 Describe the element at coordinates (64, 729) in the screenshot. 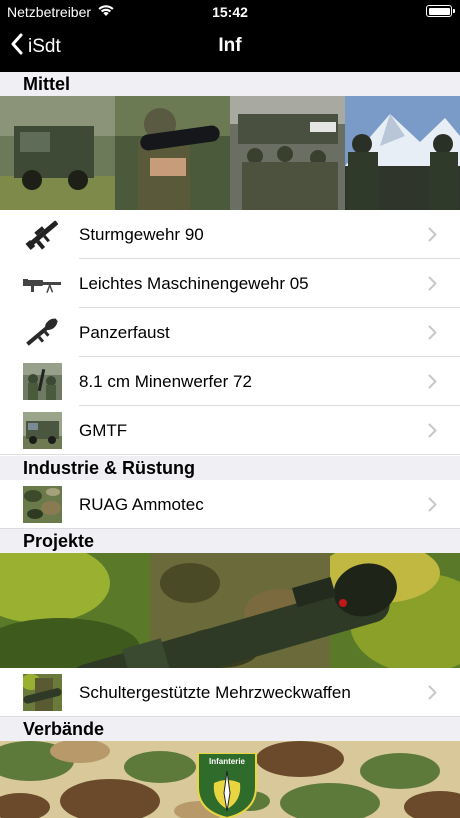

I see `section-title: Verbände` at that location.